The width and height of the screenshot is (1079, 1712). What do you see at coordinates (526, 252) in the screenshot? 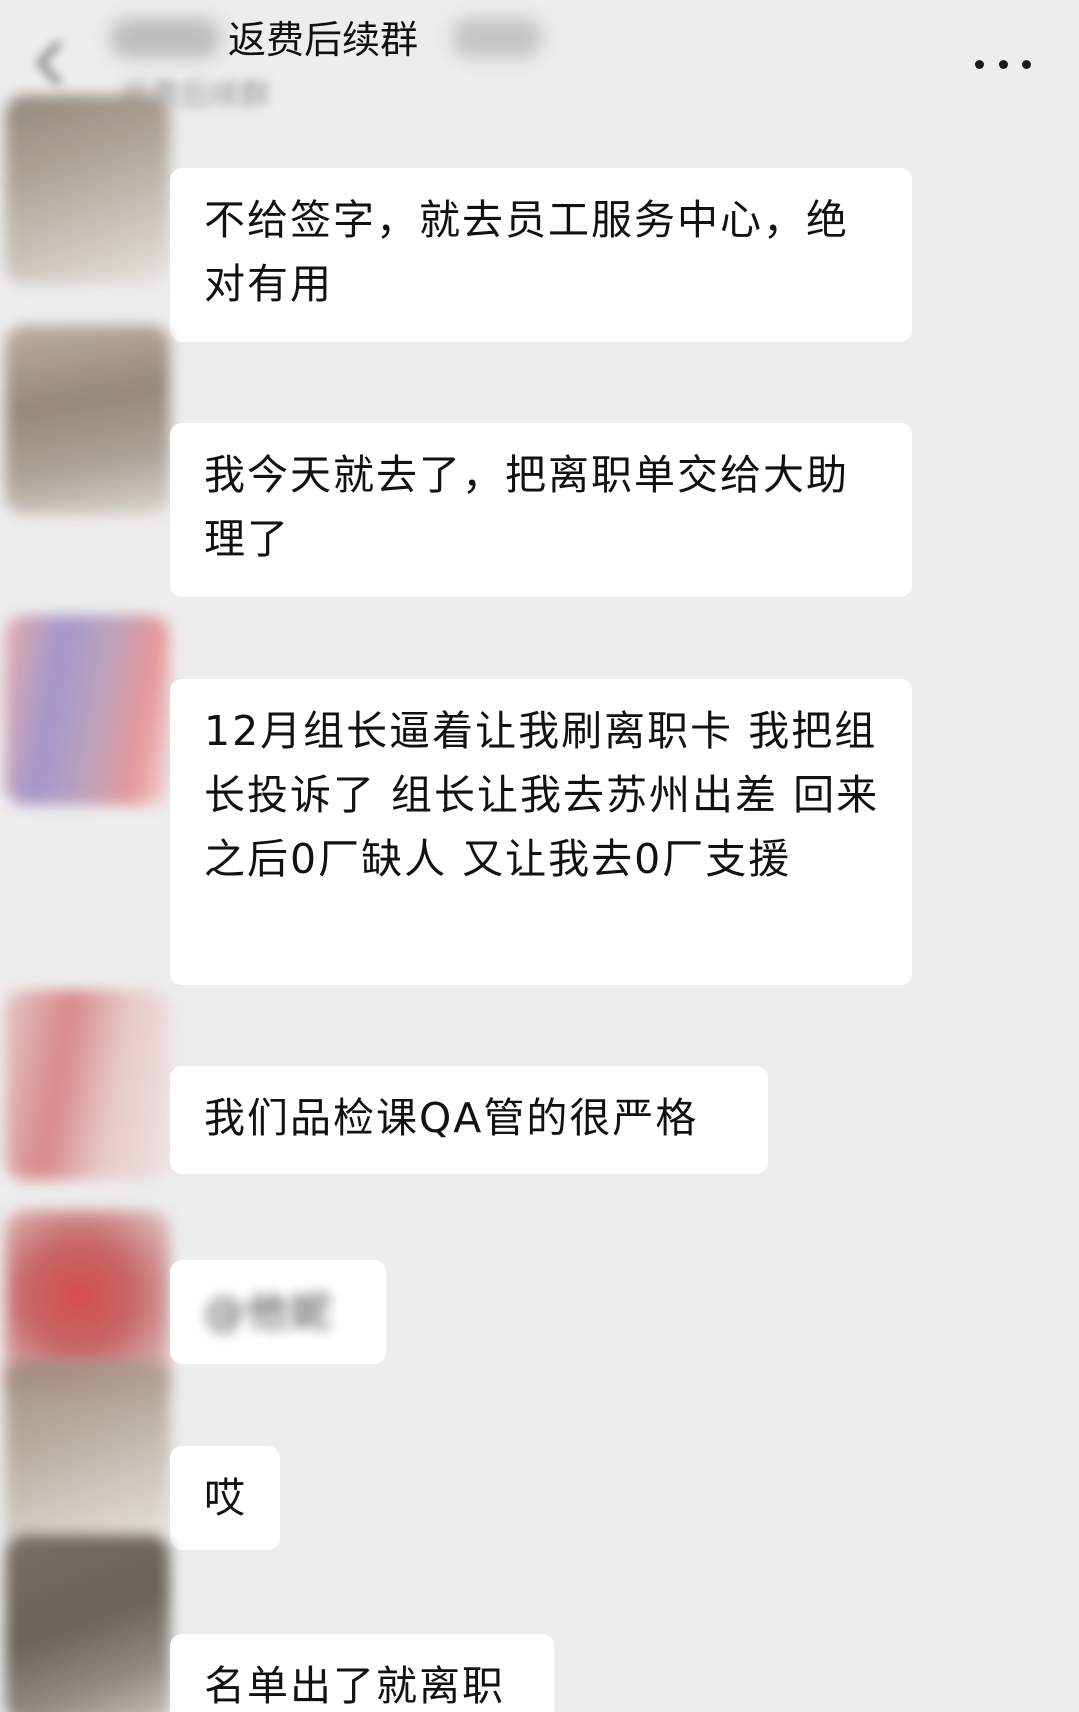
I see `message-text: 不给签字，就去员工服务中心，绝对有用` at bounding box center [526, 252].